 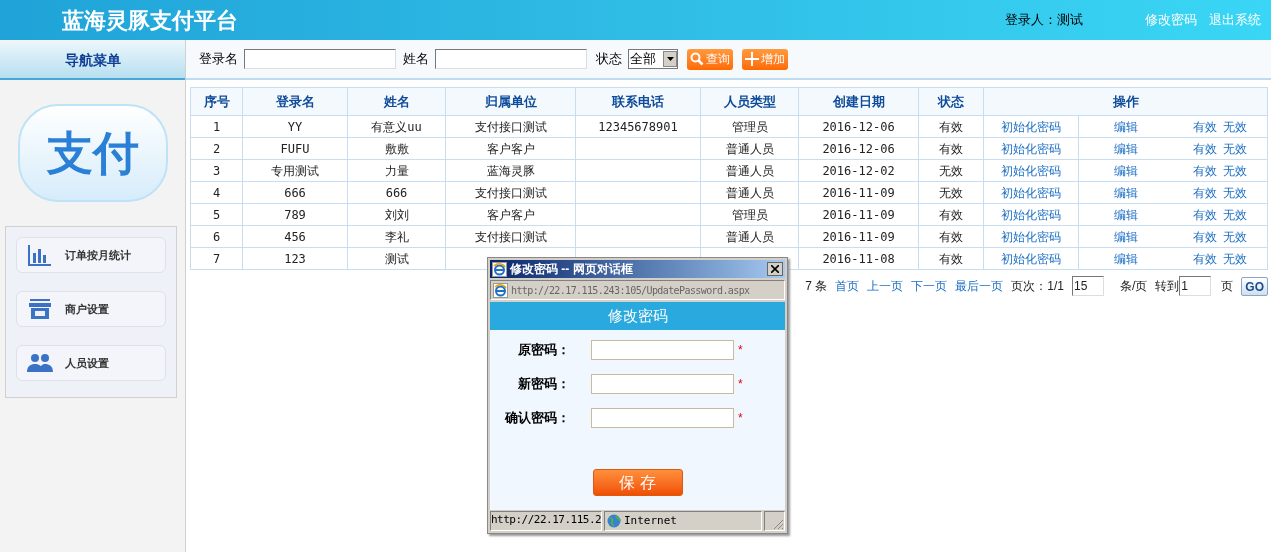 What do you see at coordinates (40, 309) in the screenshot?
I see `store-icon` at bounding box center [40, 309].